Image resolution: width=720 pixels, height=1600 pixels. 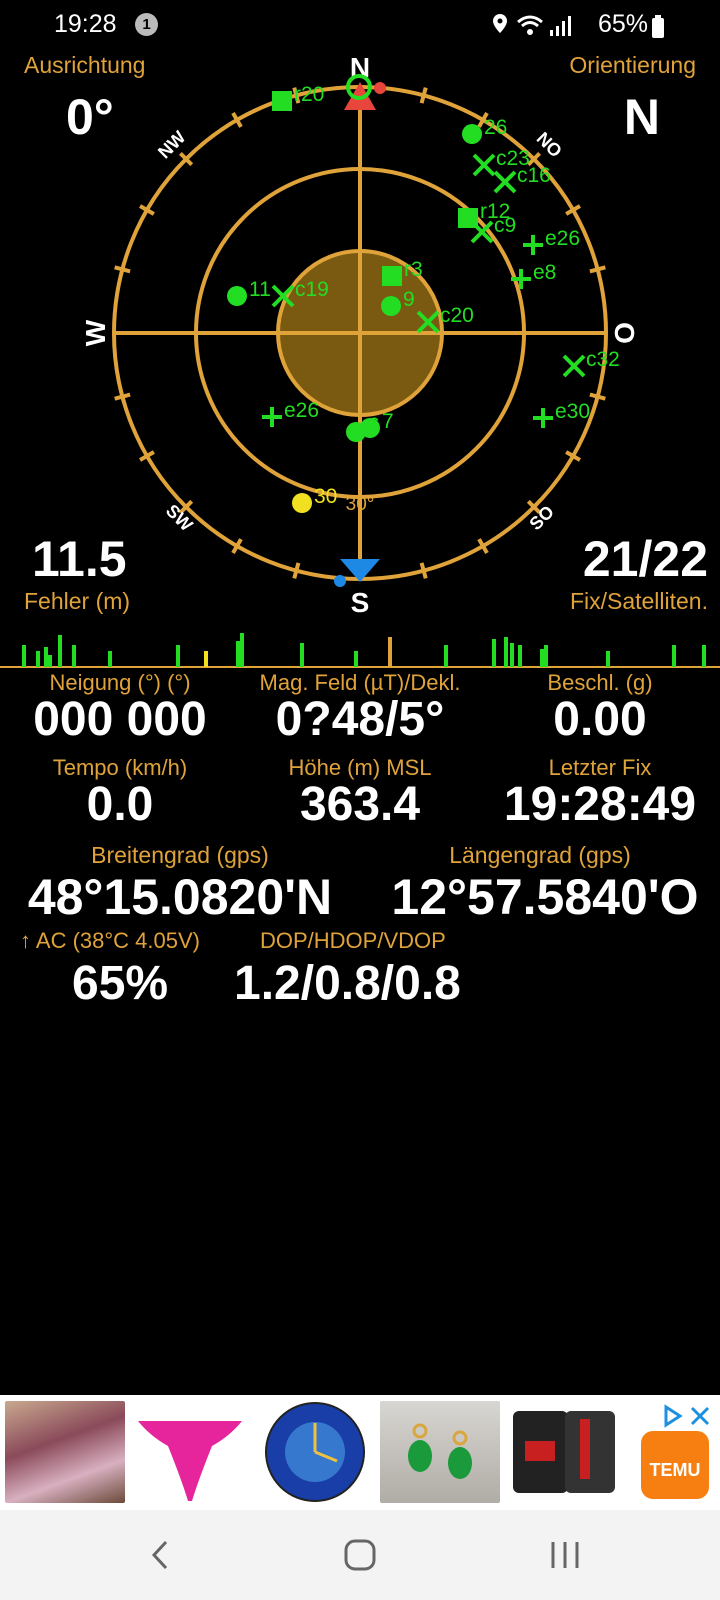 I want to click on satellite-label: 7, so click(x=388, y=421).